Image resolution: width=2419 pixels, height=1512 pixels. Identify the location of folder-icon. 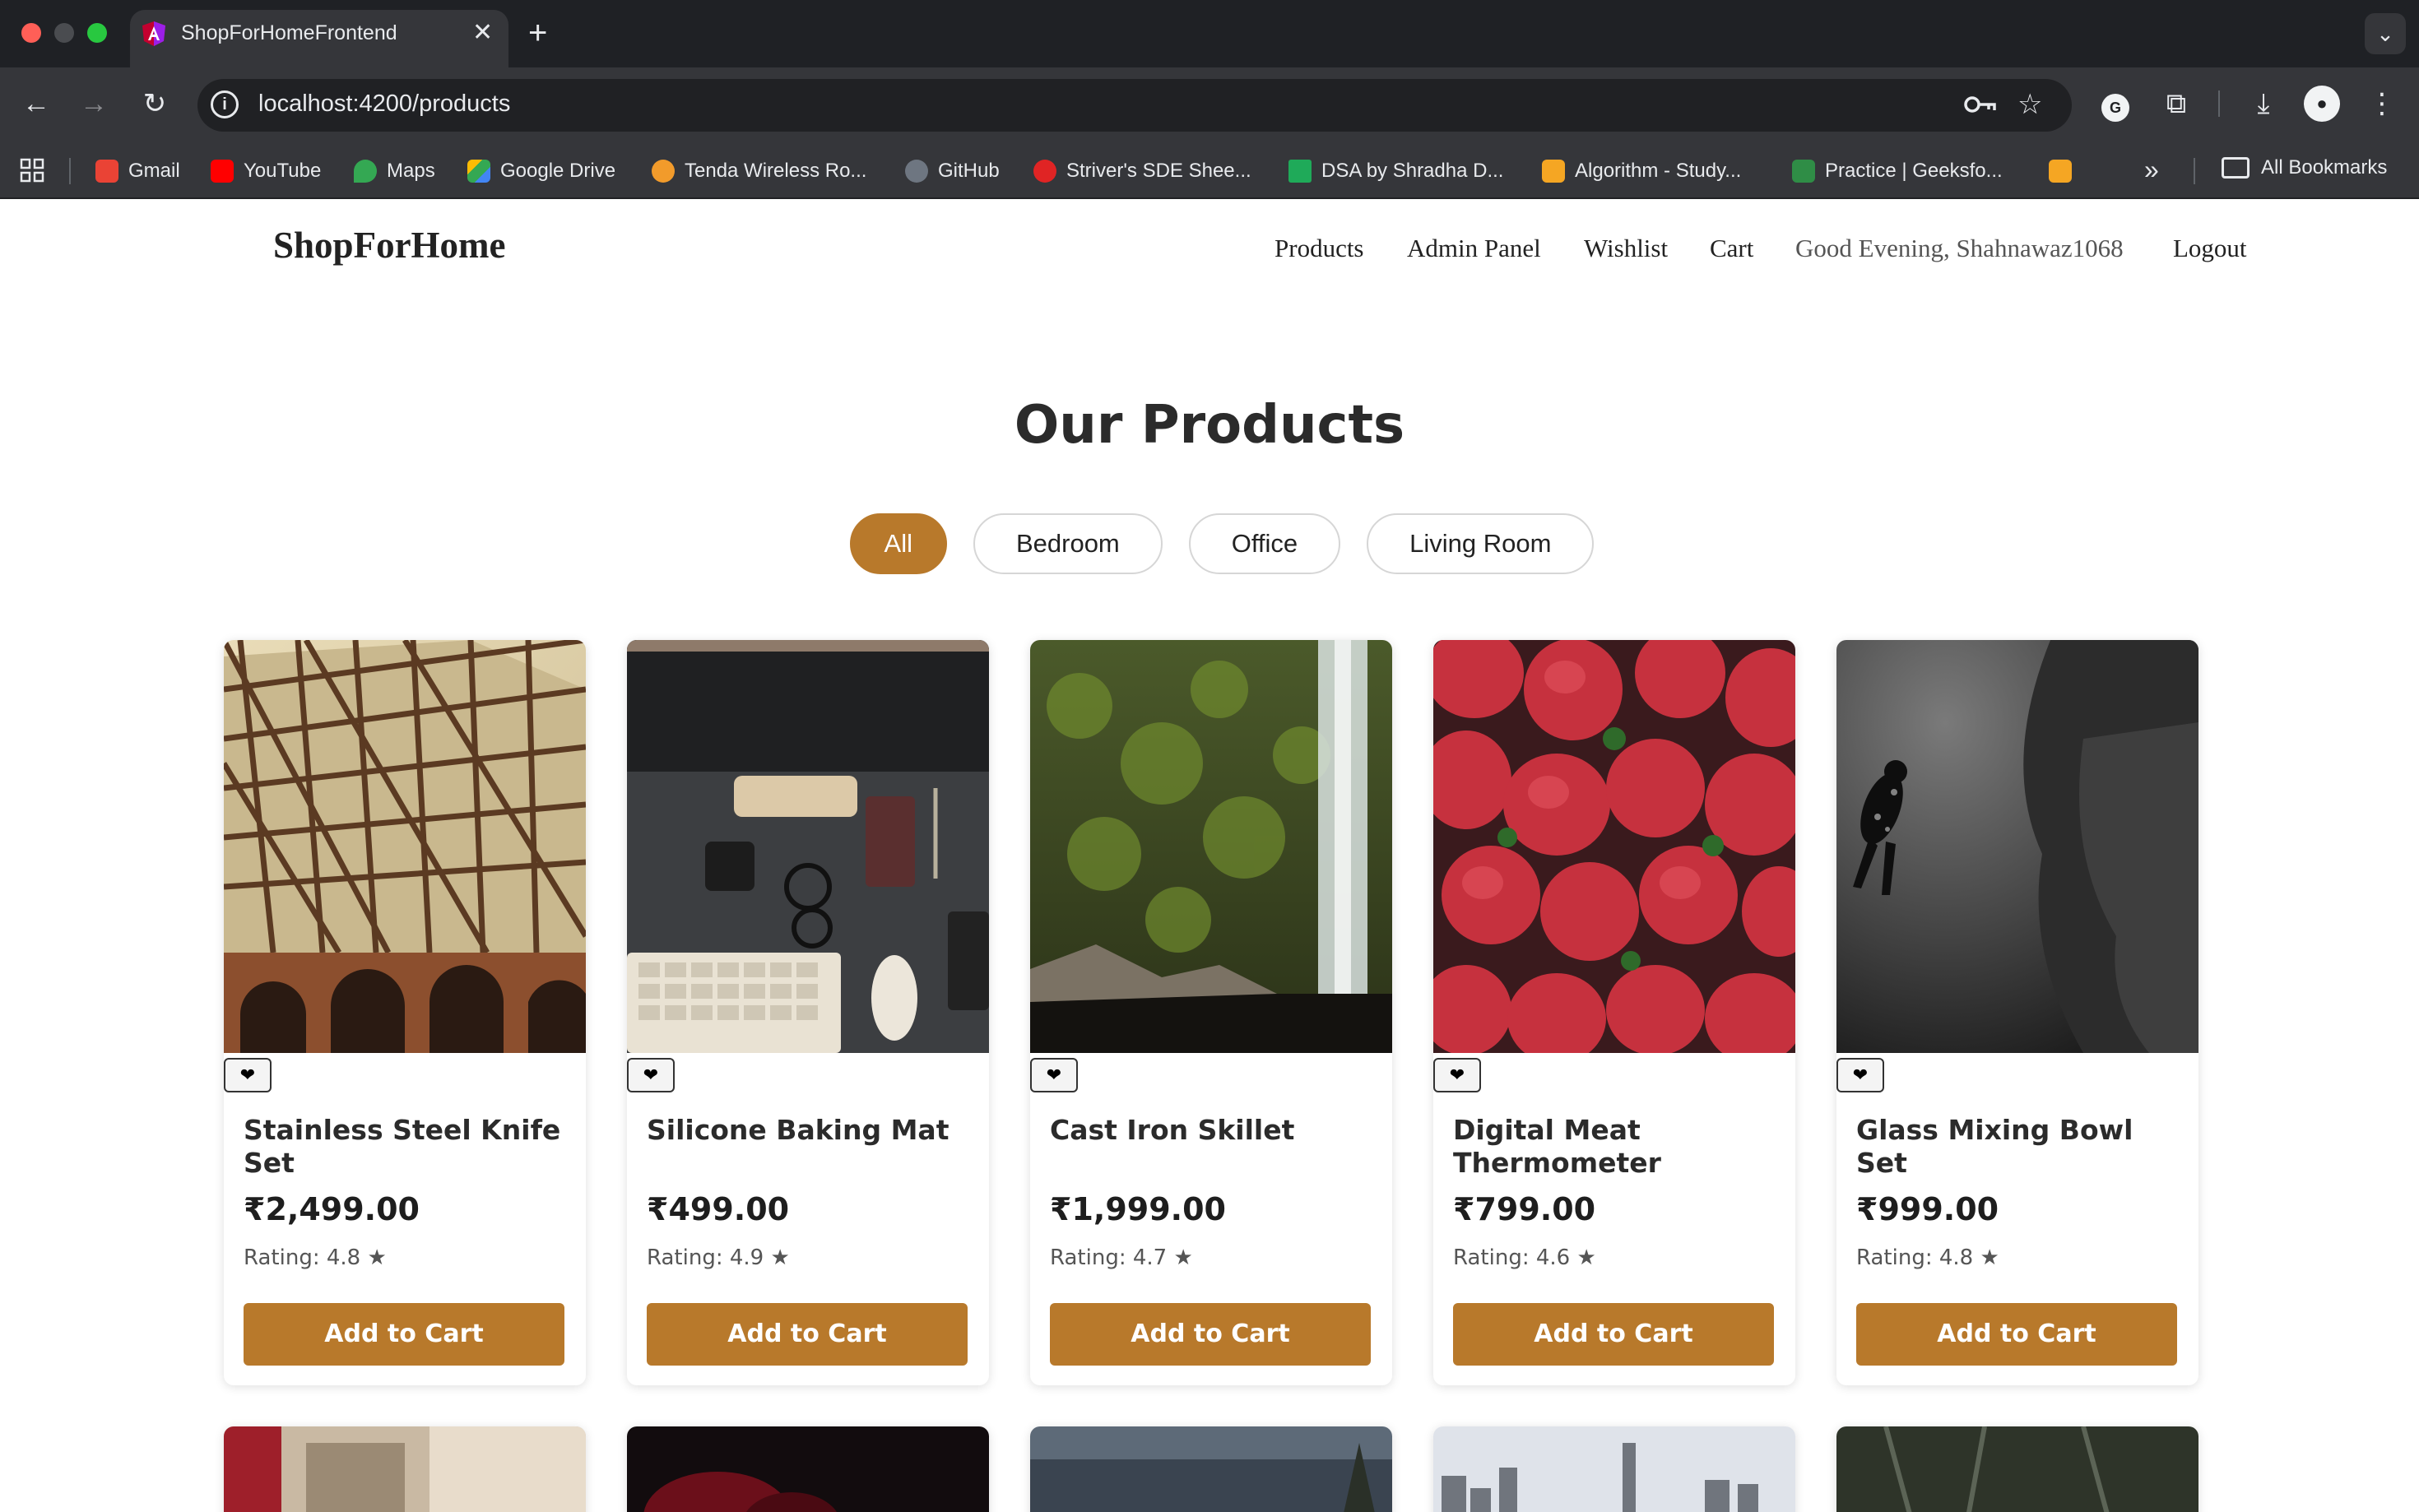
(2236, 168).